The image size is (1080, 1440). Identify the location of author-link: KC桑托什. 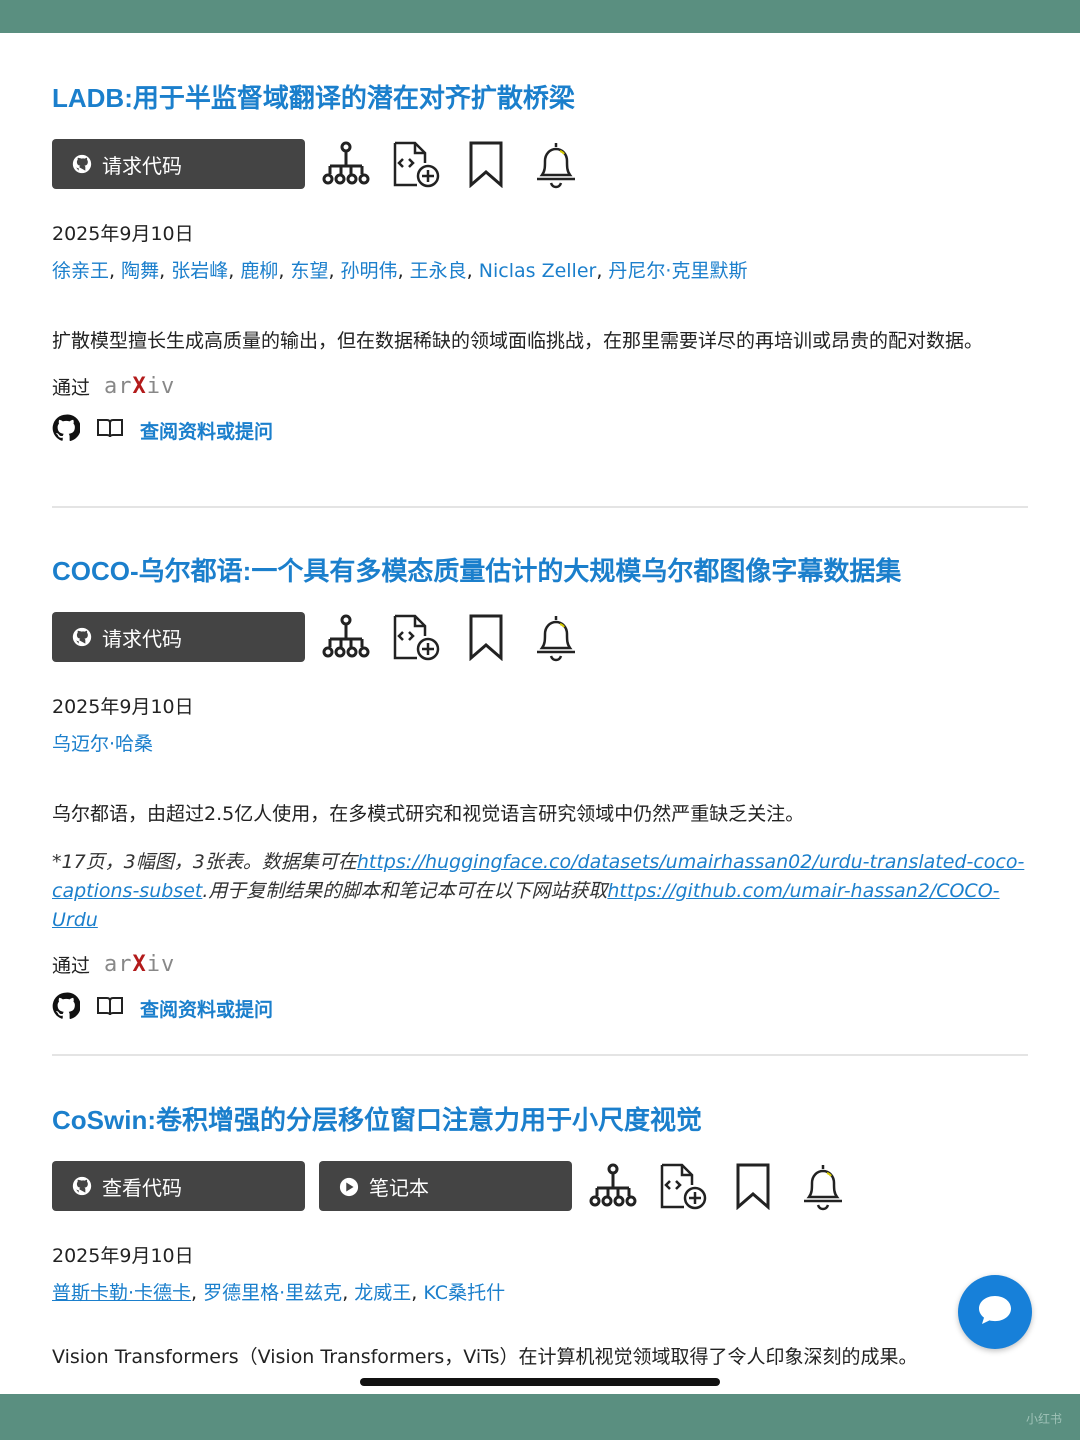
(464, 1293).